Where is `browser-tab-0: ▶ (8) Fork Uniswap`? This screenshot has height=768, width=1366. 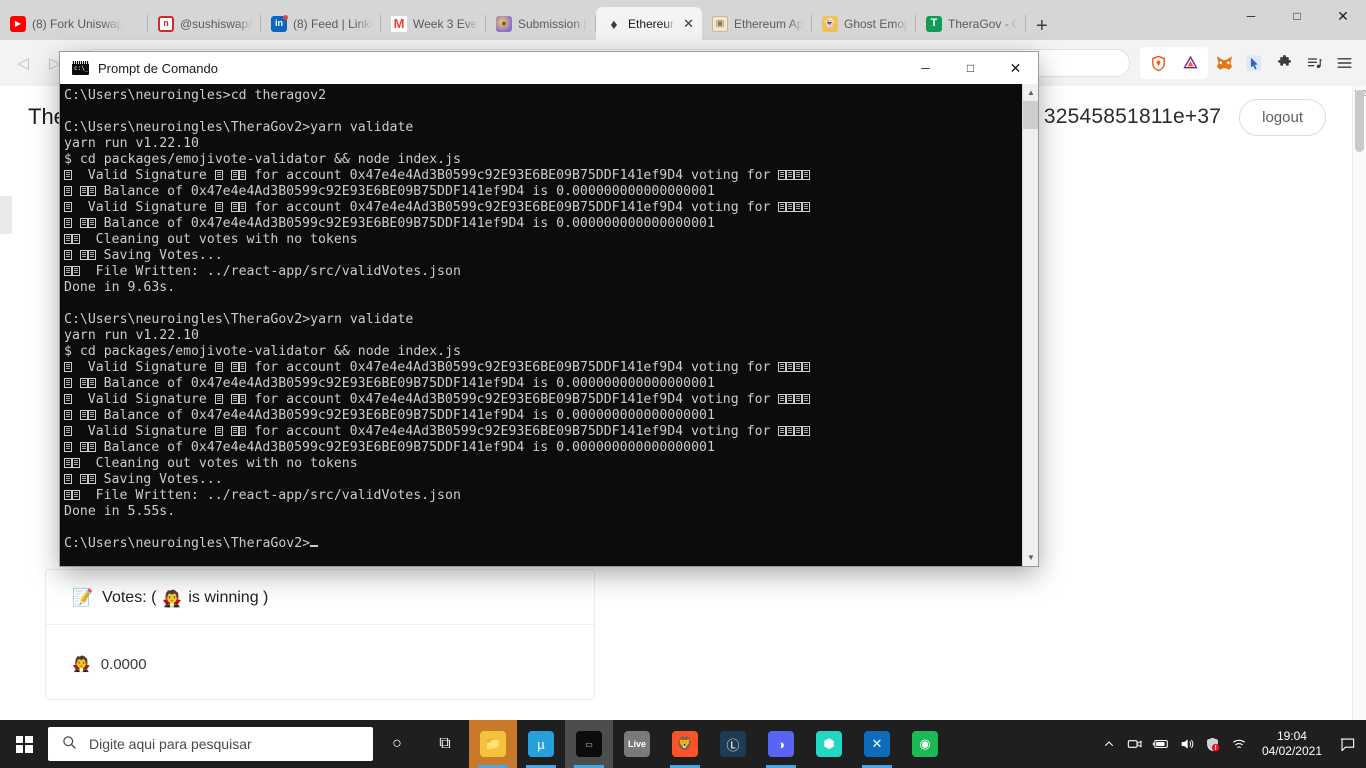 browser-tab-0: ▶ (8) Fork Uniswap is located at coordinates (74, 23).